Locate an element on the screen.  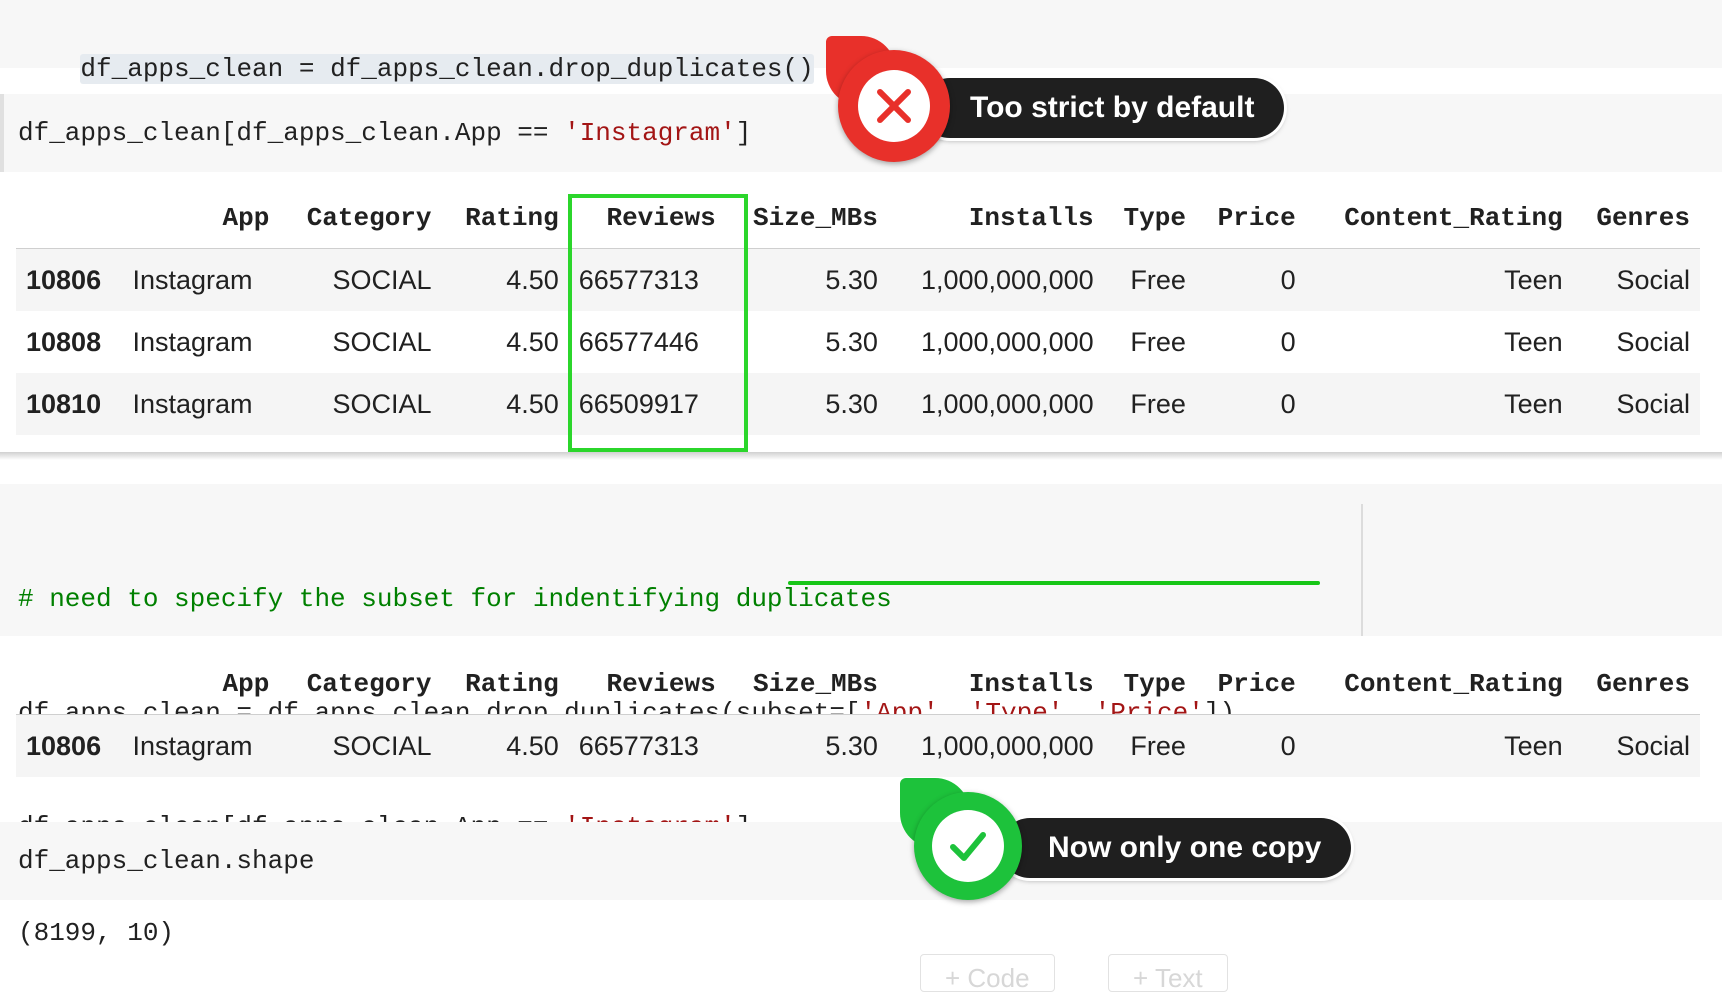
add-code-button: + Code is located at coordinates (987, 973).